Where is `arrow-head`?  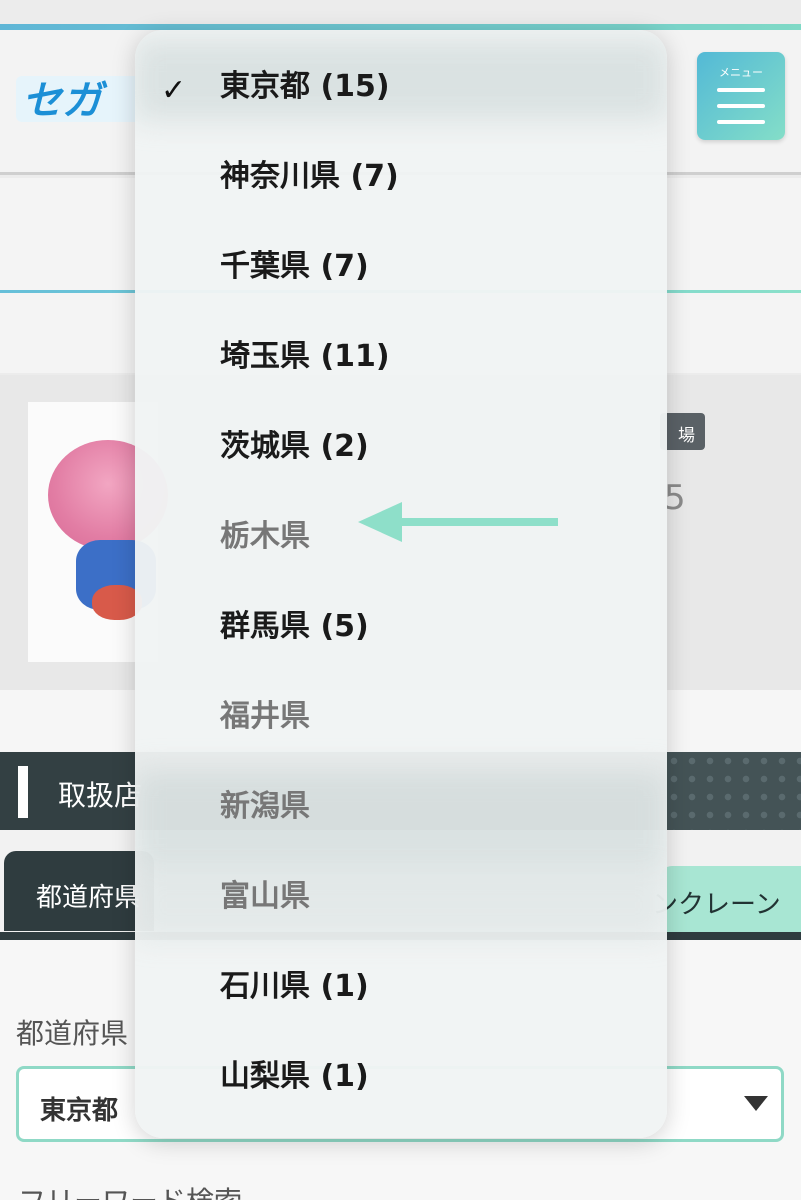
arrow-head is located at coordinates (380, 522).